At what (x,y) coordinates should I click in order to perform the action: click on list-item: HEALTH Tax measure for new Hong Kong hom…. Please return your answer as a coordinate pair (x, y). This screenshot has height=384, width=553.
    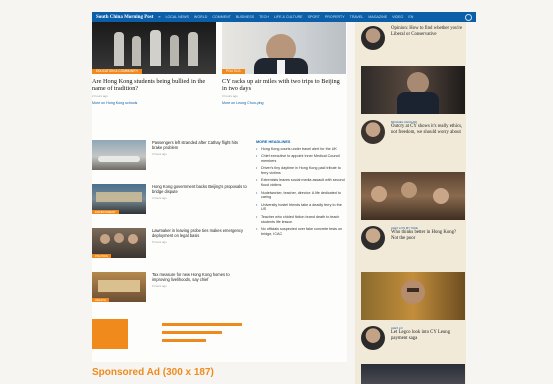
    Looking at the image, I should click on (169, 290).